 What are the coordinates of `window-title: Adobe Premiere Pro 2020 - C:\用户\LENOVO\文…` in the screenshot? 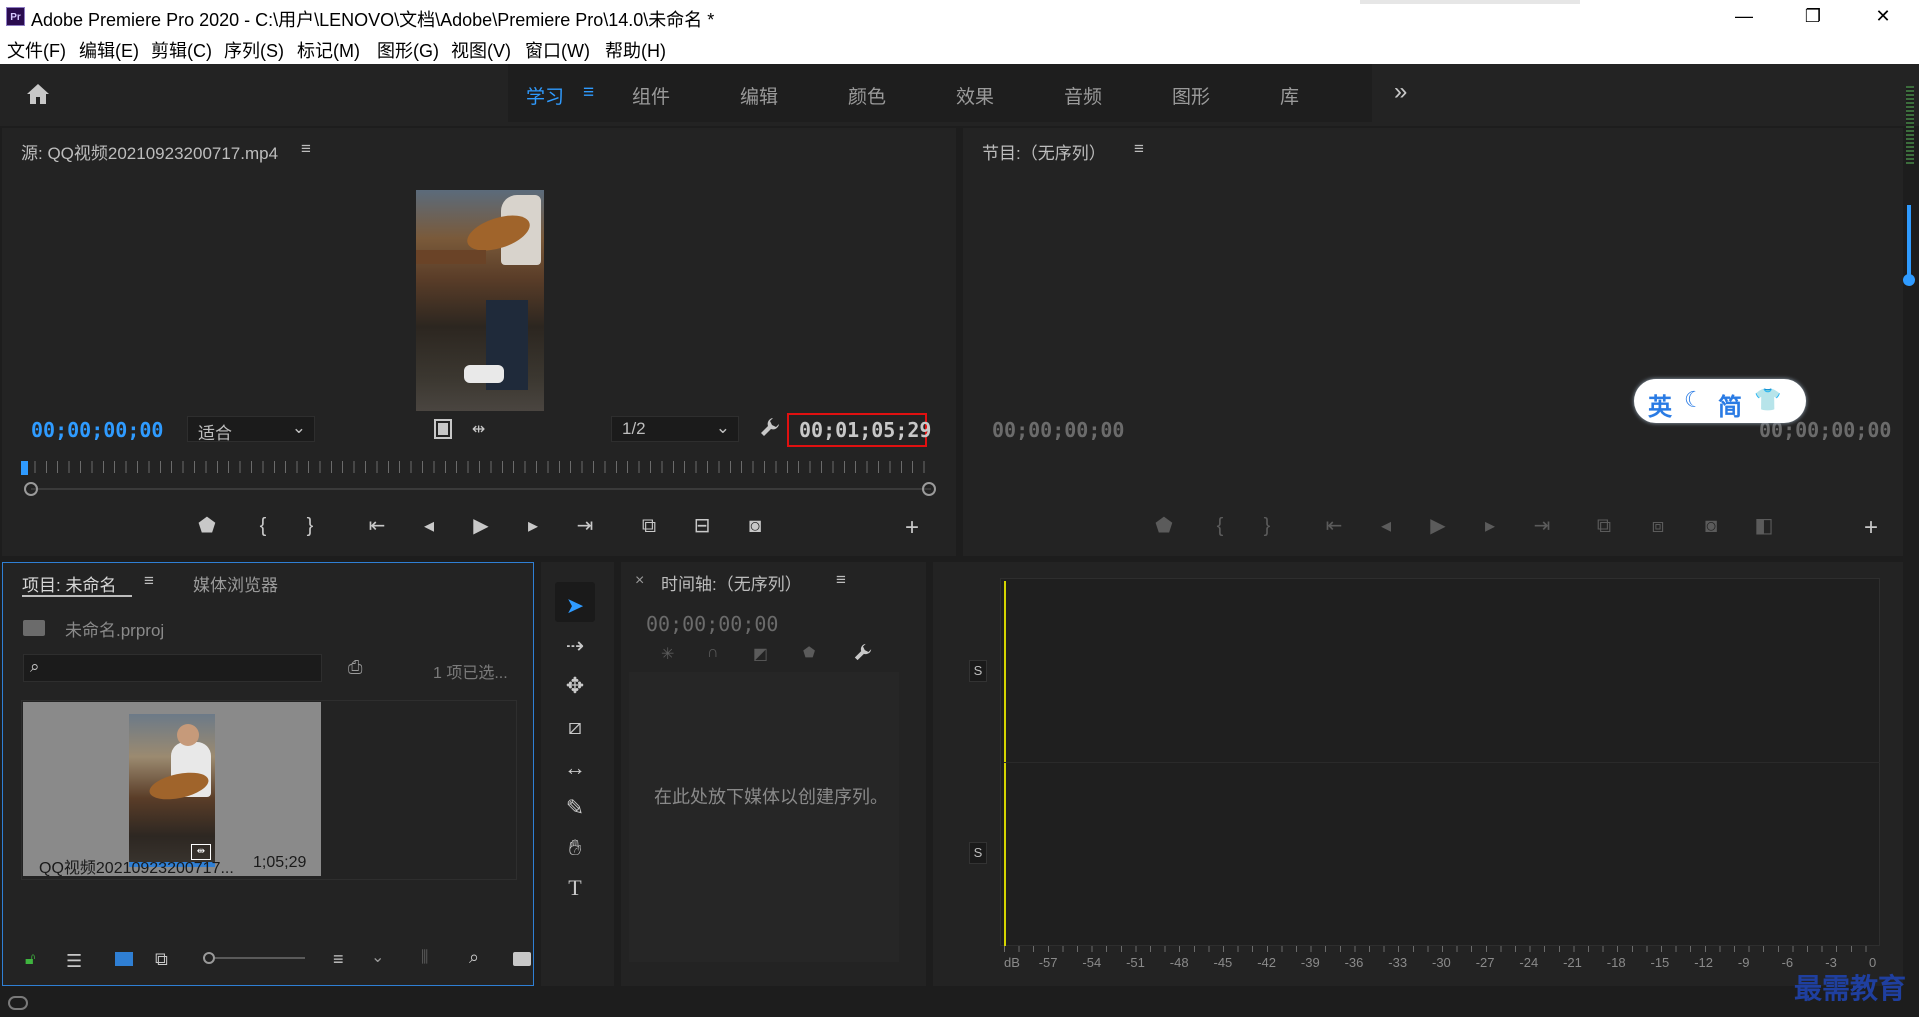 It's located at (373, 20).